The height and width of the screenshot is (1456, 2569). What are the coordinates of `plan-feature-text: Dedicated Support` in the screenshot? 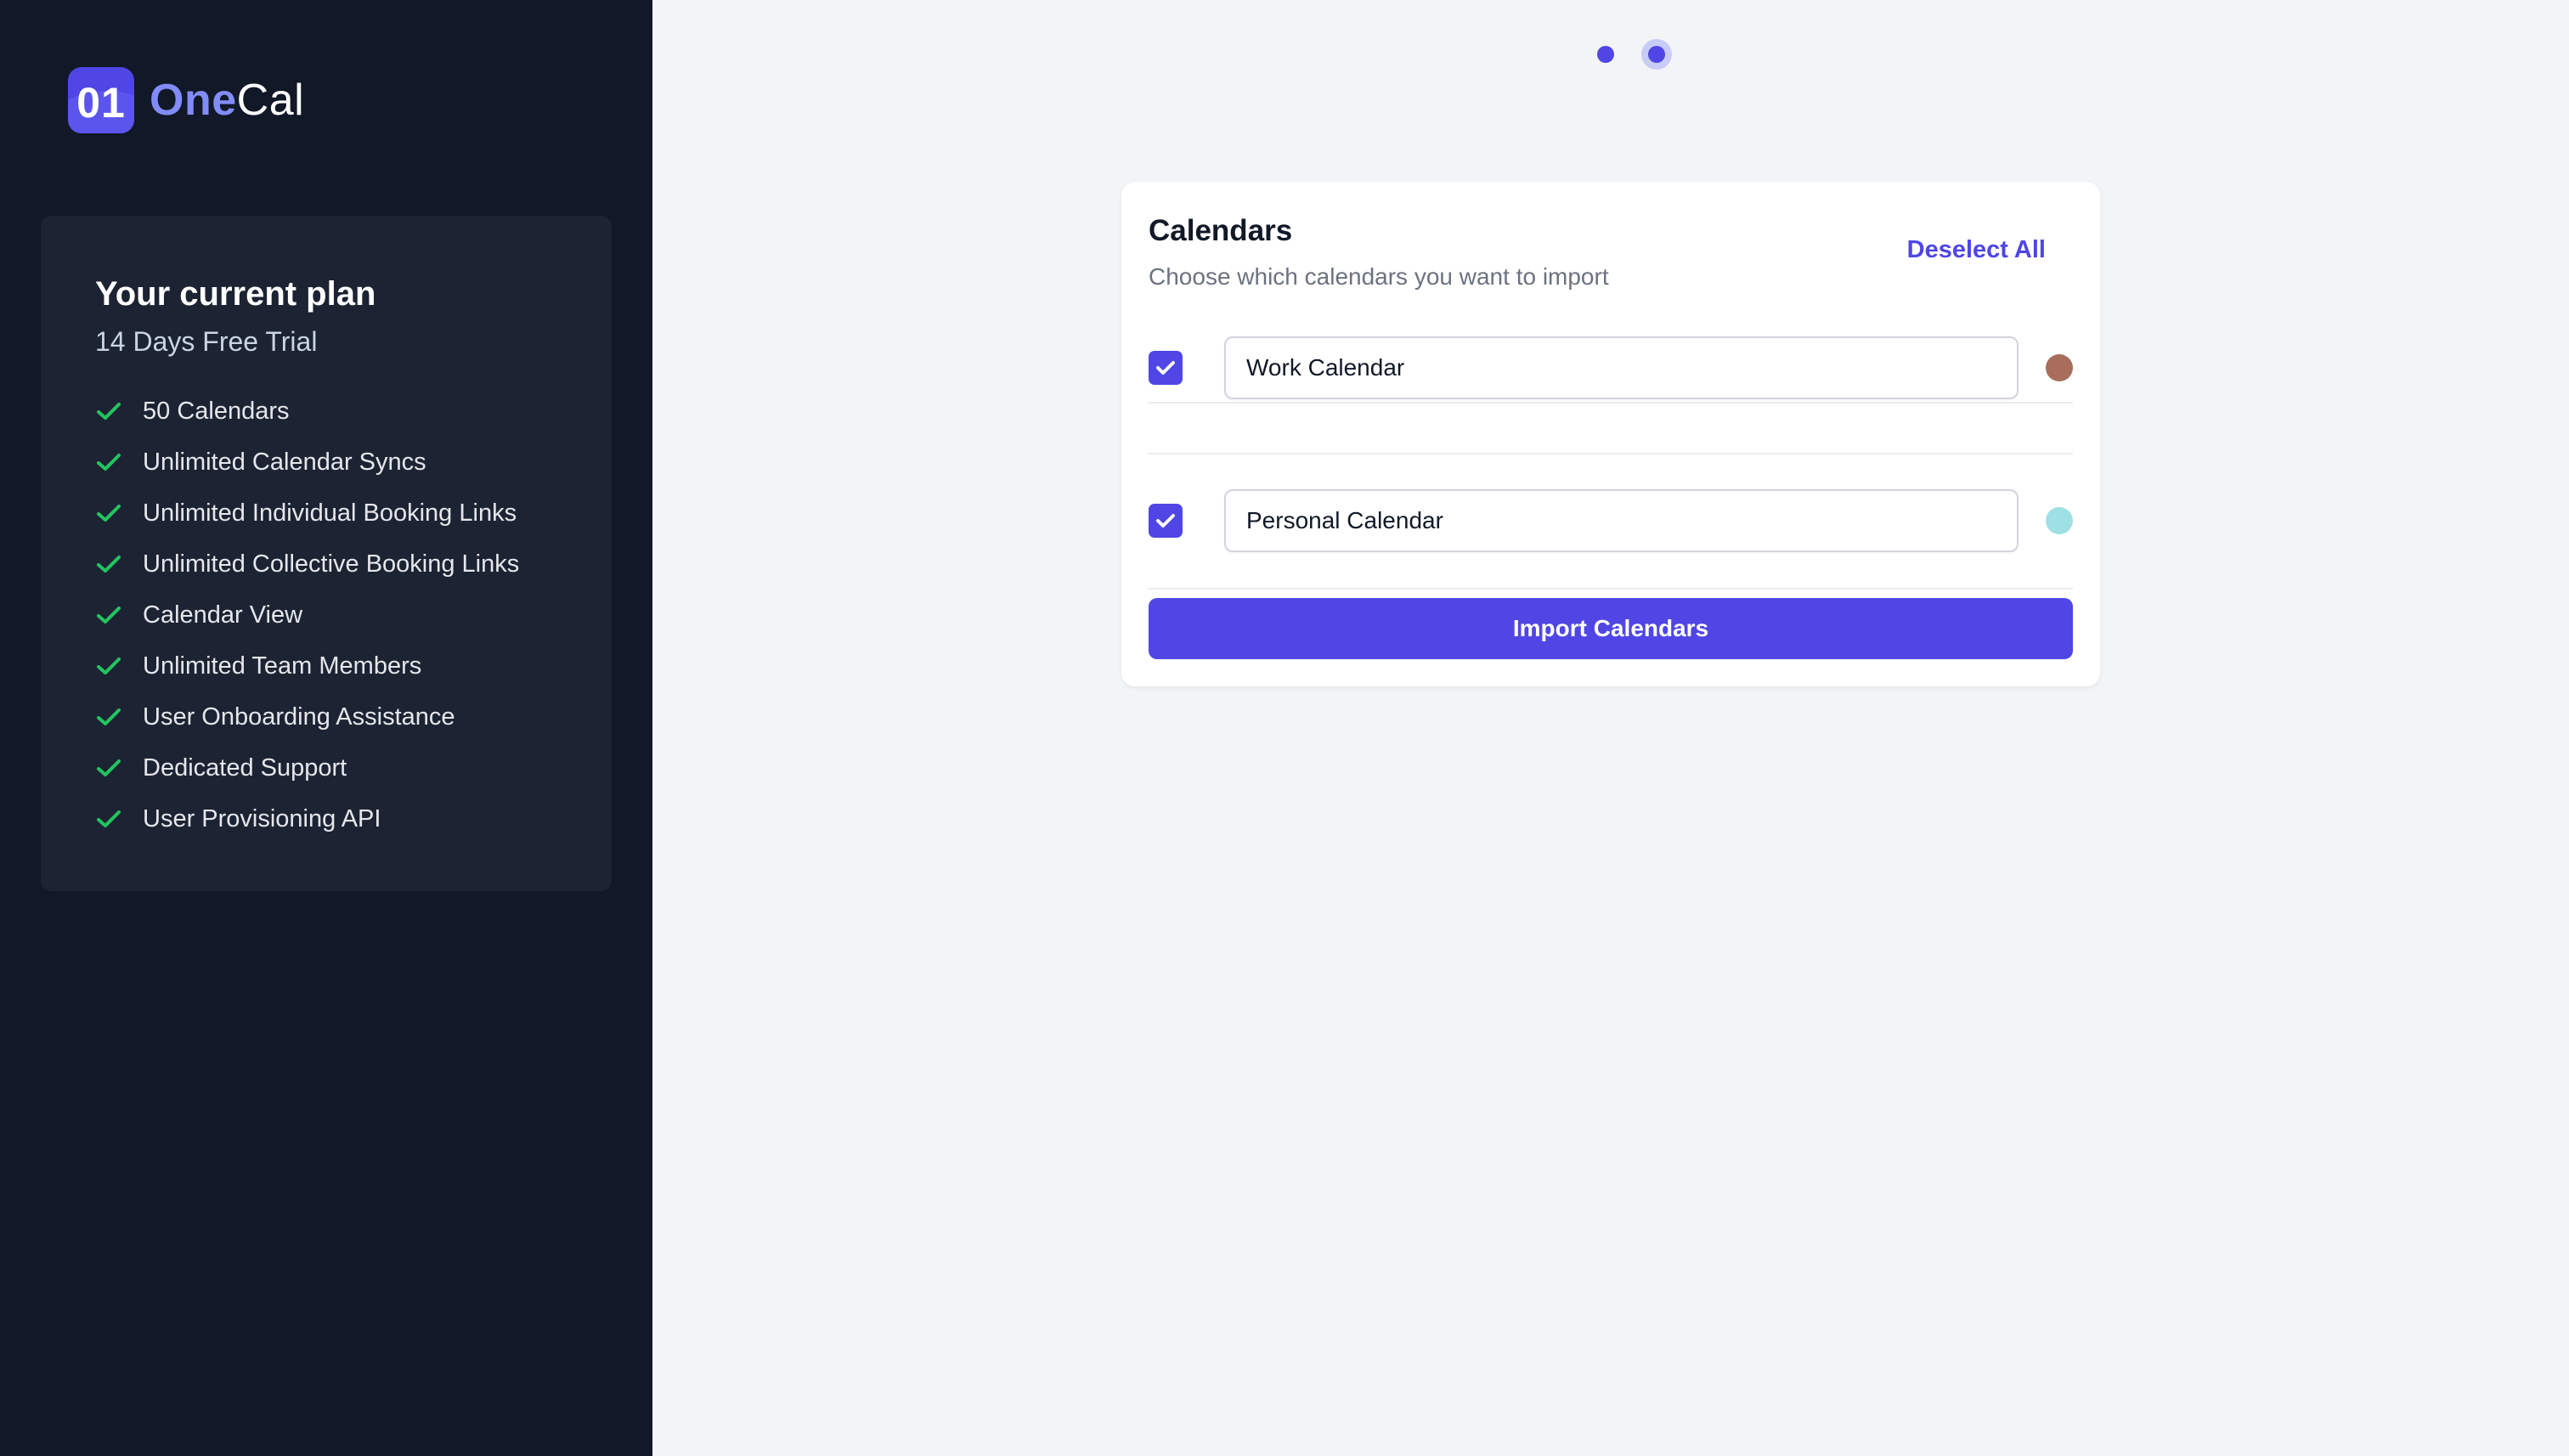 It's located at (245, 768).